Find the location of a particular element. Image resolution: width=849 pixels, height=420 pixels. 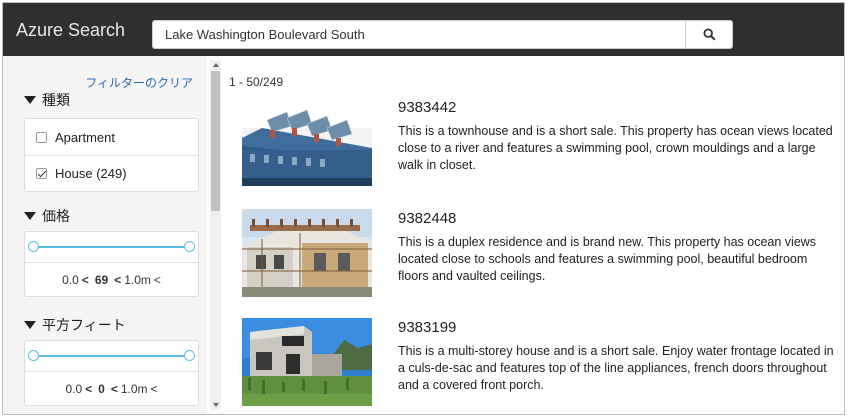

search-input: Lake Washington Boulevard South is located at coordinates (418, 34).